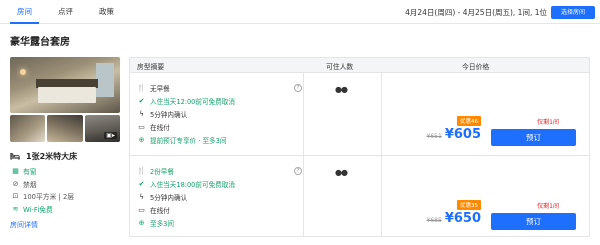  What do you see at coordinates (40, 42) in the screenshot?
I see `room-title: 豪华露台套房` at bounding box center [40, 42].